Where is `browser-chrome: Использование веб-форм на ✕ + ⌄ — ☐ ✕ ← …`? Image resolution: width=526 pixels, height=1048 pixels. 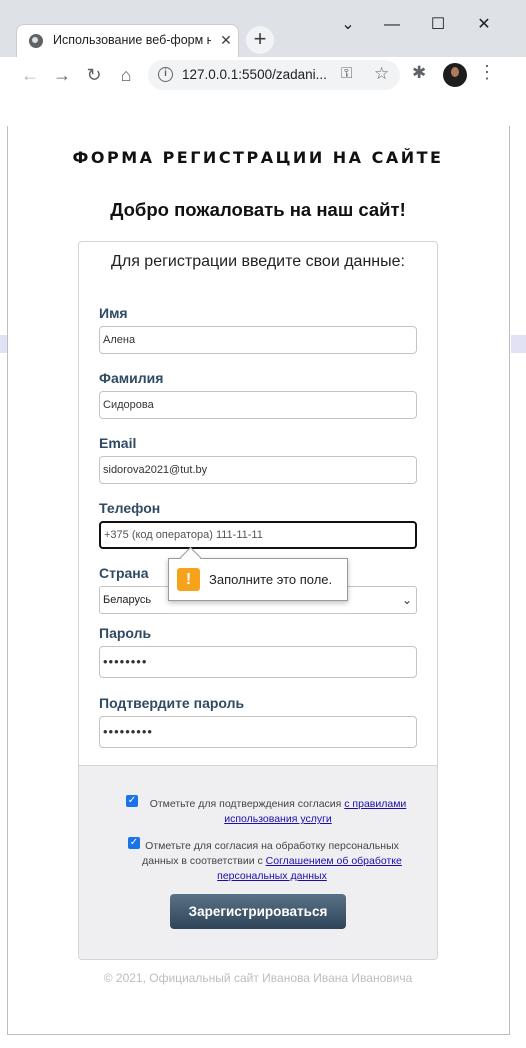
browser-chrome: Использование веб-форм на ✕ + ⌄ — ☐ ✕ ← … is located at coordinates (263, 63).